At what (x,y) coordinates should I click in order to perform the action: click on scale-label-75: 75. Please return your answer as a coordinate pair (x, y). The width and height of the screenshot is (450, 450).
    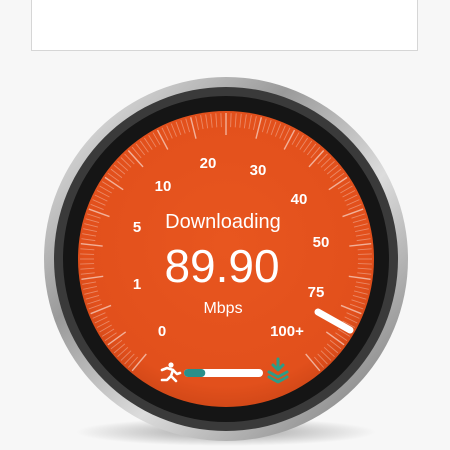
    Looking at the image, I should click on (316, 292).